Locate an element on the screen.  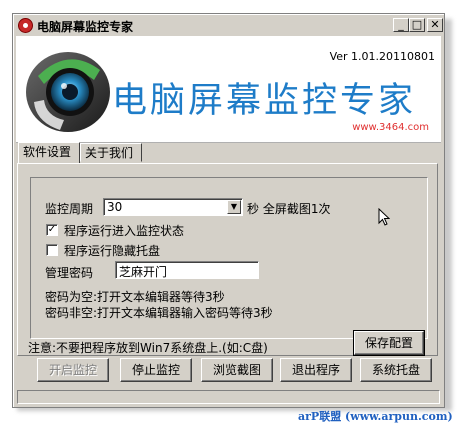
tab-about-us: 关于我们 is located at coordinates (111, 152).